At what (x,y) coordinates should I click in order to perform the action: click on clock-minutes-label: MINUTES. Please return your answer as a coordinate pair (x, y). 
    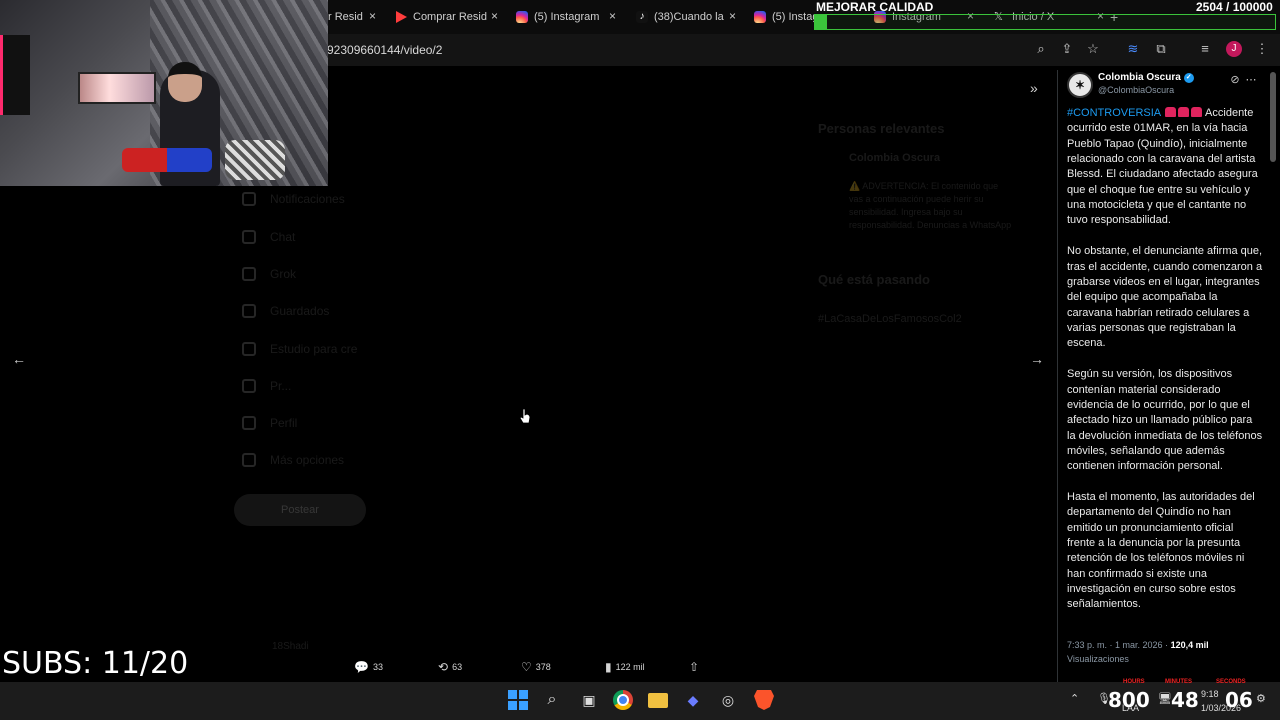
    Looking at the image, I should click on (1178, 682).